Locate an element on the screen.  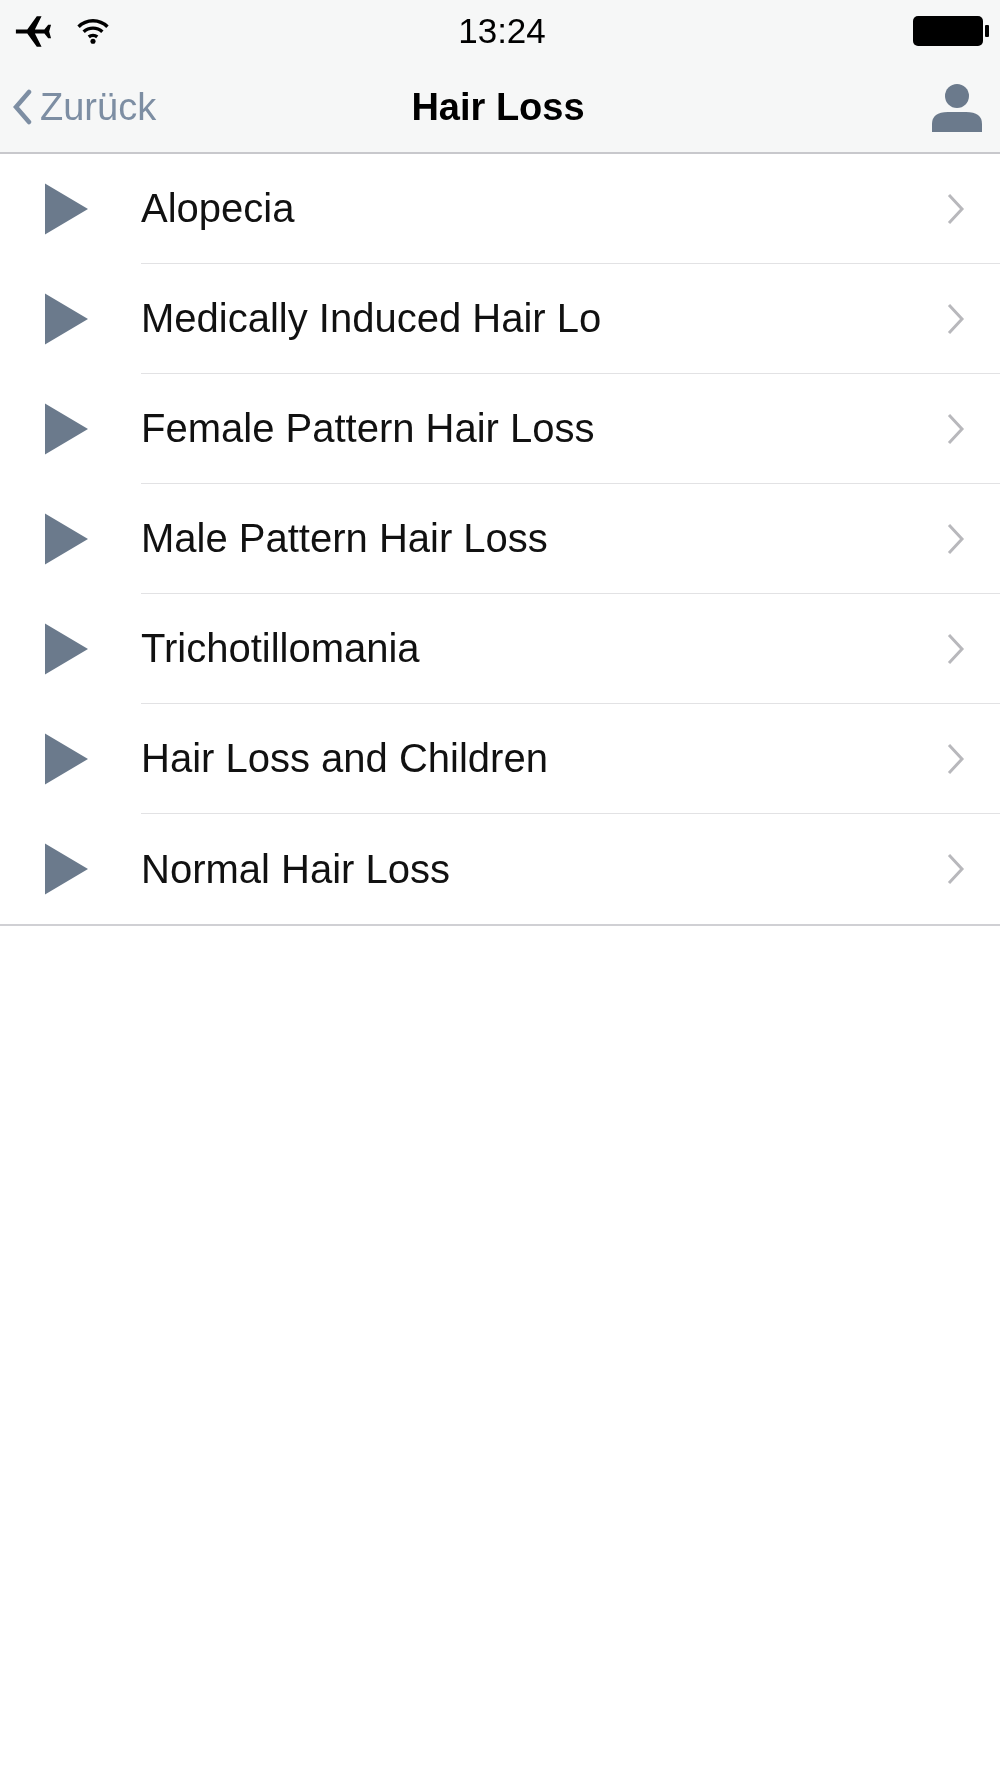
battery-icon is located at coordinates (951, 31).